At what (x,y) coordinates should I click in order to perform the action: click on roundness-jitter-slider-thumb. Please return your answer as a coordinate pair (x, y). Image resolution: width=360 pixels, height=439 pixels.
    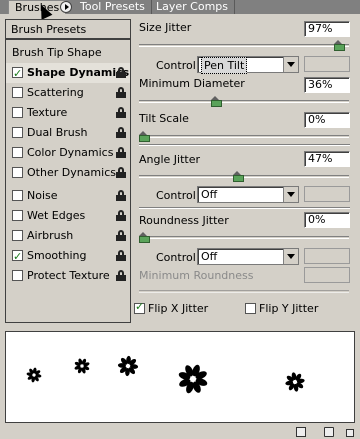
    Looking at the image, I should click on (144, 237).